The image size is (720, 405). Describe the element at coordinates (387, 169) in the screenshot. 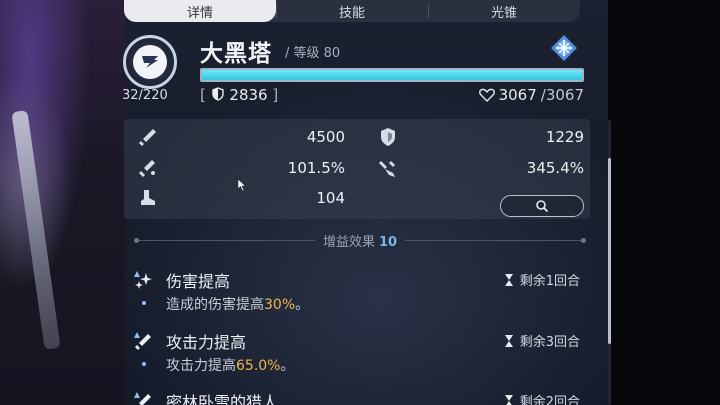

I see `crit-dmg-icon` at that location.